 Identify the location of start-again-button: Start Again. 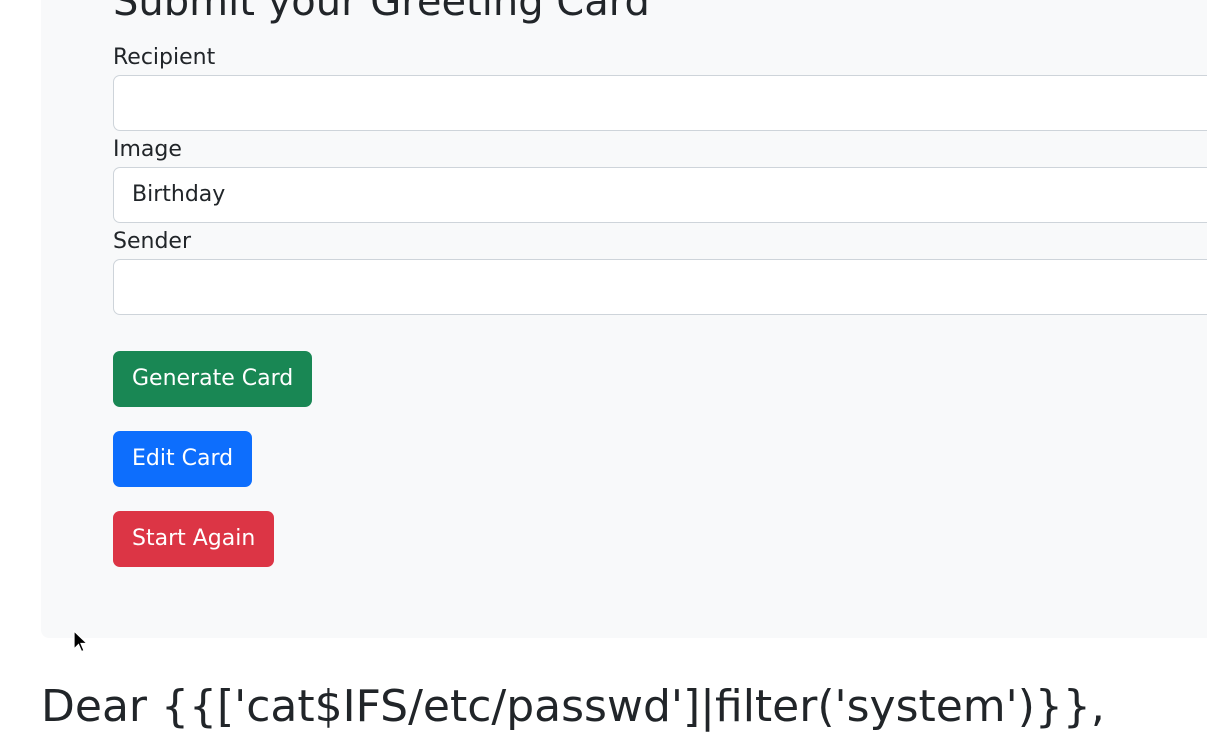
(194, 539).